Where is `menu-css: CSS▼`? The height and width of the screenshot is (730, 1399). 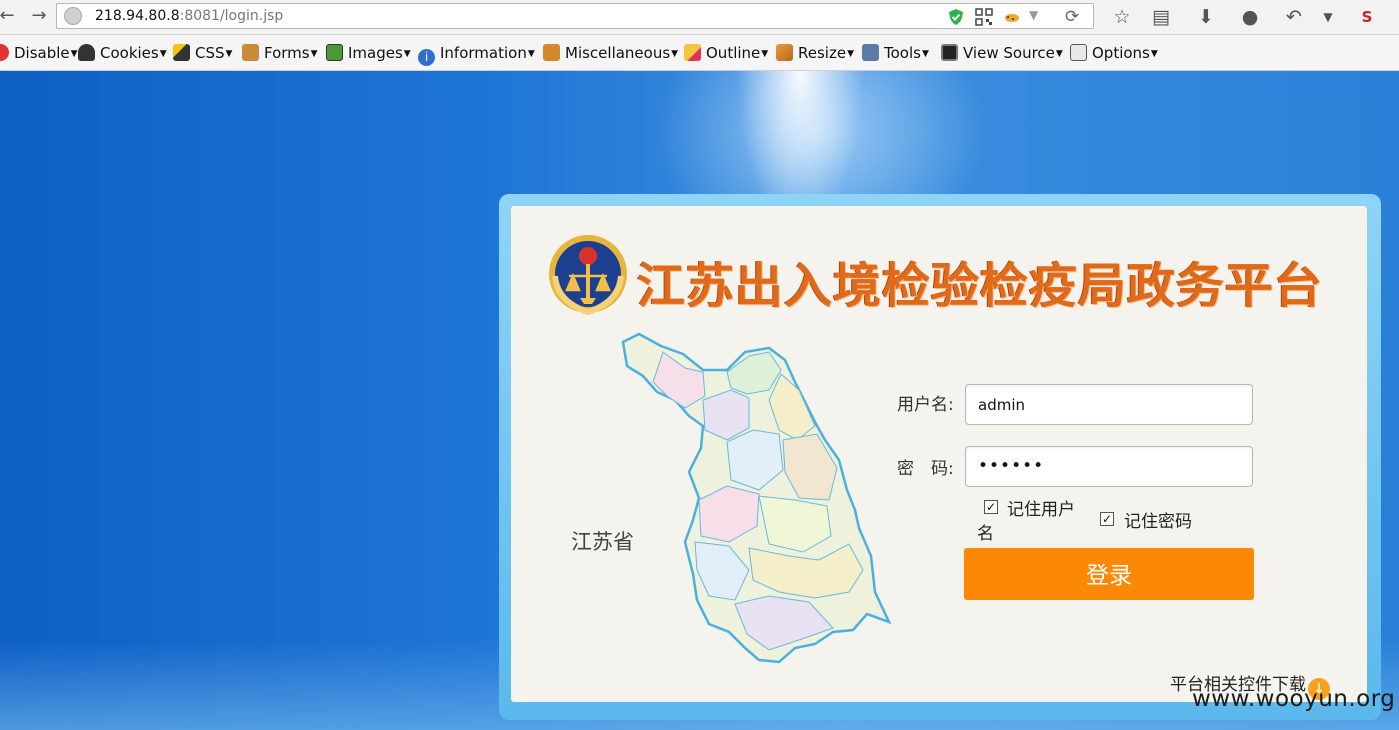
menu-css: CSS▼ is located at coordinates (202, 53).